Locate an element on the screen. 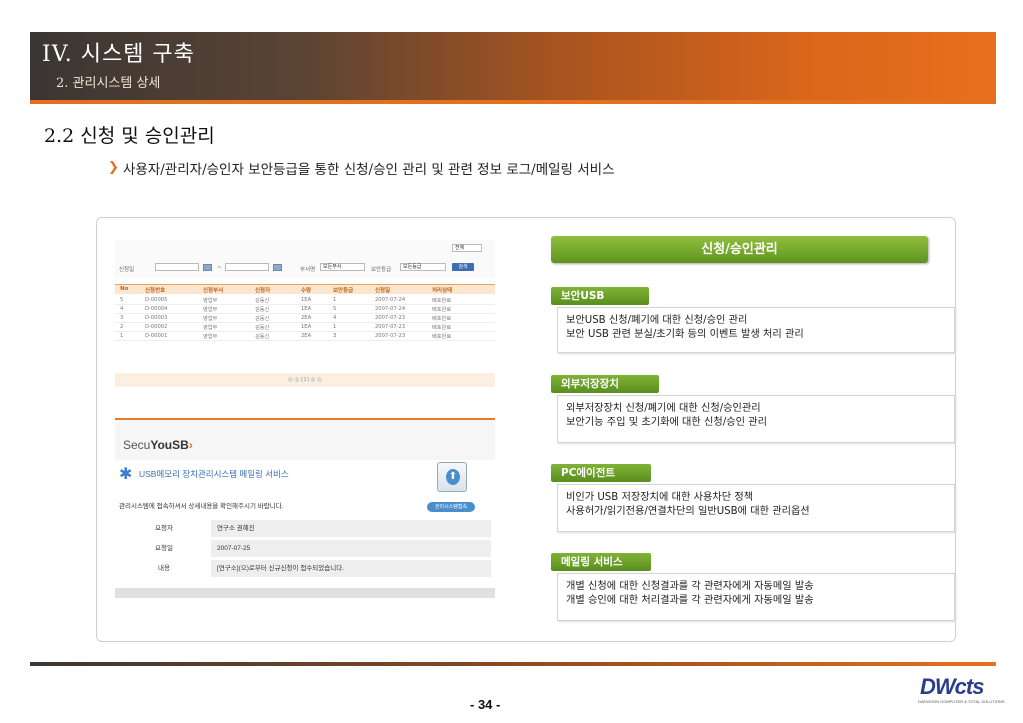 The image size is (1023, 723). feature-tag: 외부저장장치 is located at coordinates (605, 384).